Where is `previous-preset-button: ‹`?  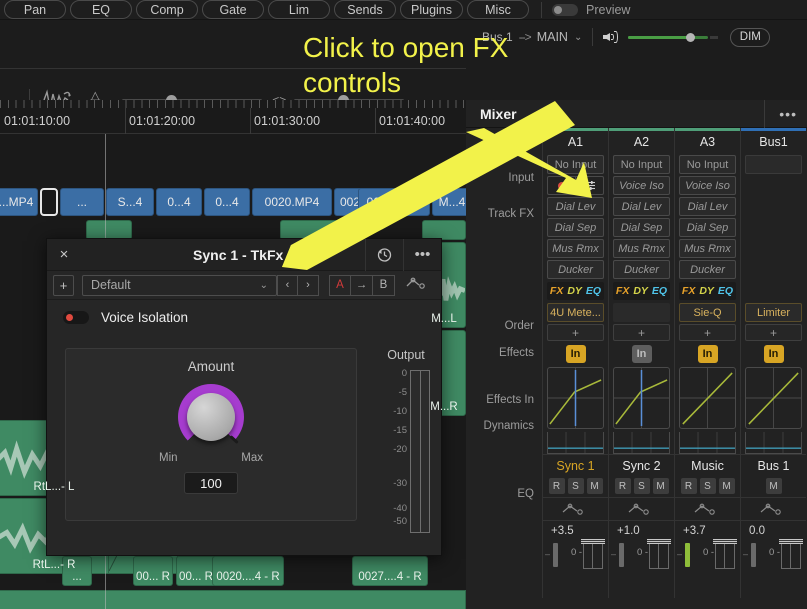
previous-preset-button: ‹ is located at coordinates (287, 285).